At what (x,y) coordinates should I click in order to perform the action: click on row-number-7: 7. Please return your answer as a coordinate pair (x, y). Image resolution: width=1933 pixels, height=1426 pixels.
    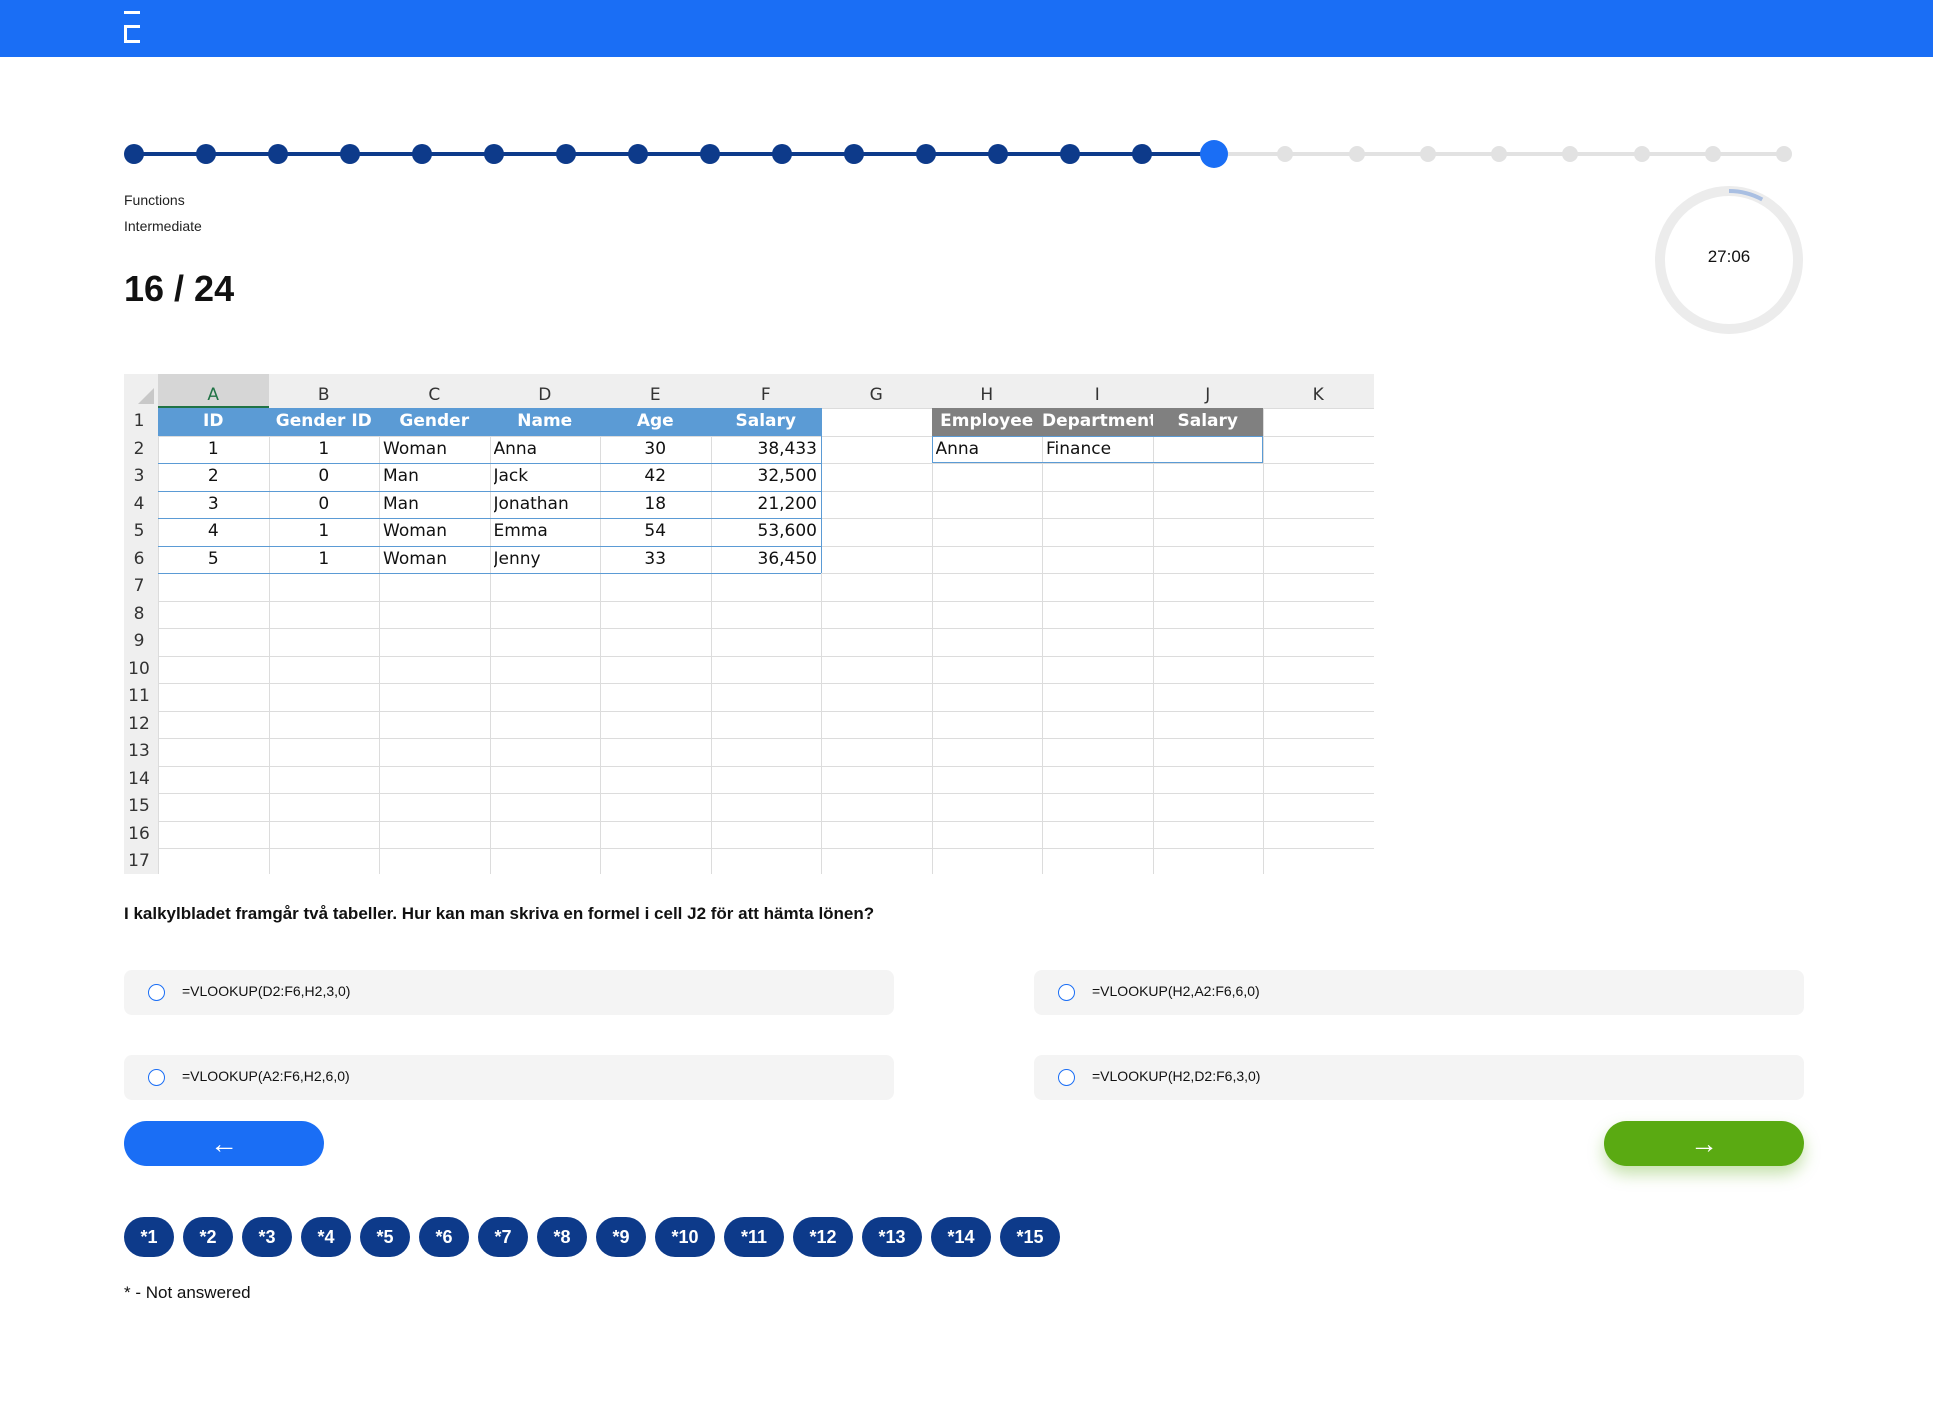
    Looking at the image, I should click on (139, 586).